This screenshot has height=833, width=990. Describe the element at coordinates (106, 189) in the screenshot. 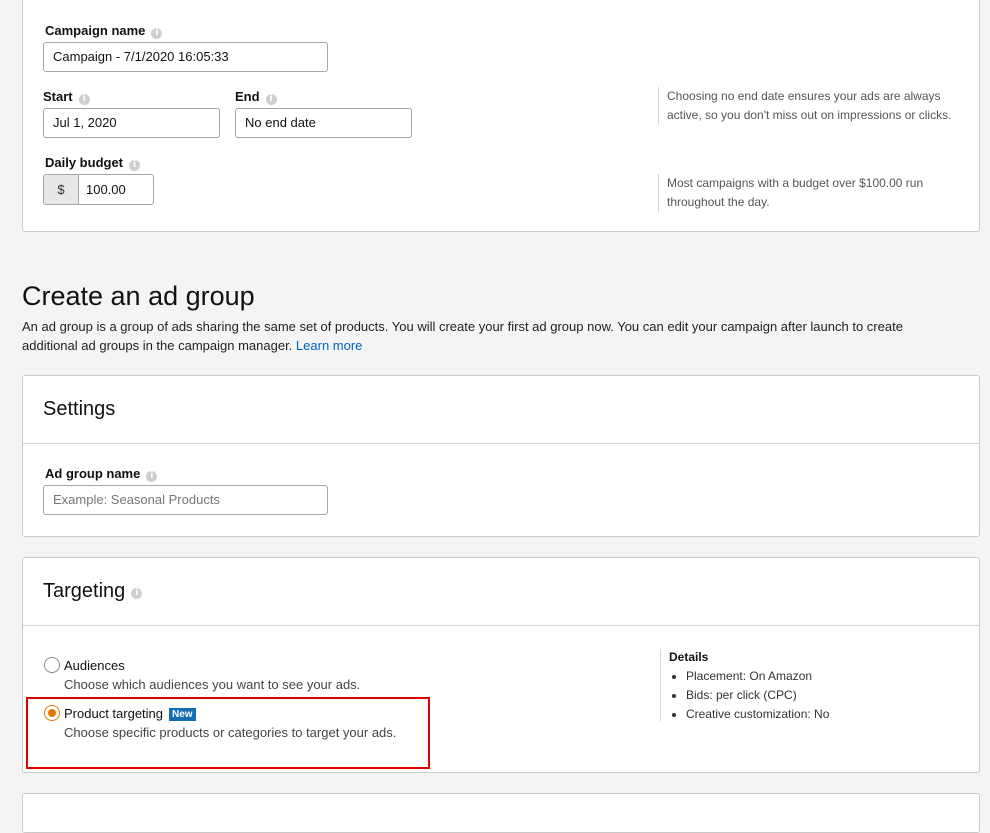

I see `daily-budget-input: 100.00` at that location.